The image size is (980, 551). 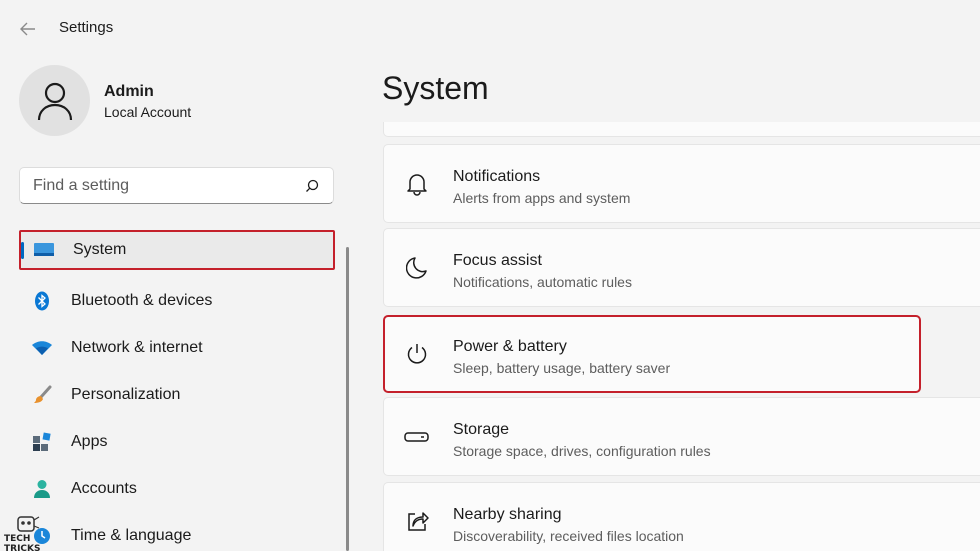 What do you see at coordinates (177, 250) in the screenshot?
I see `sidebar-item-system: System` at bounding box center [177, 250].